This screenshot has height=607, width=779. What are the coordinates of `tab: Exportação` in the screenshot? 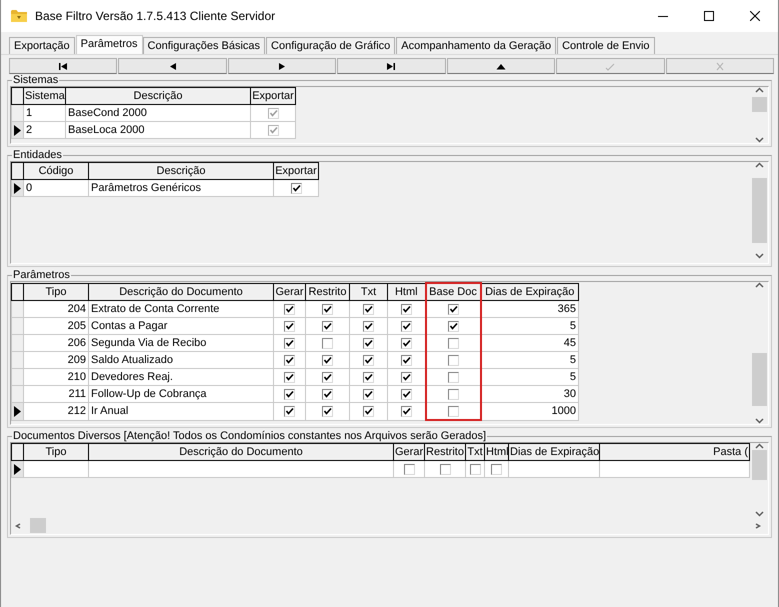 It's located at (42, 45).